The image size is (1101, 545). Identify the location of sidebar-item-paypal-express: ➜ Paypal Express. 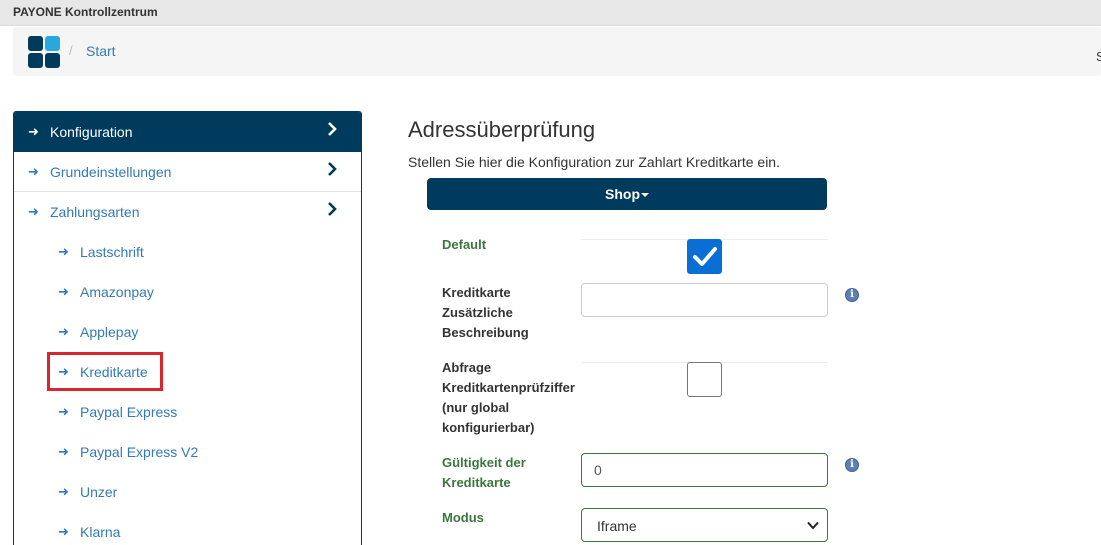
(187, 412).